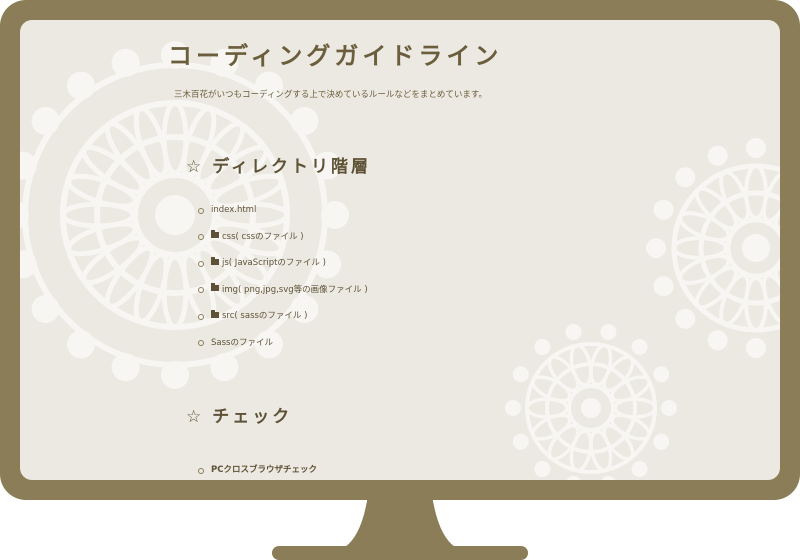  I want to click on list-item: PCクロスブラウザチェック, so click(257, 472).